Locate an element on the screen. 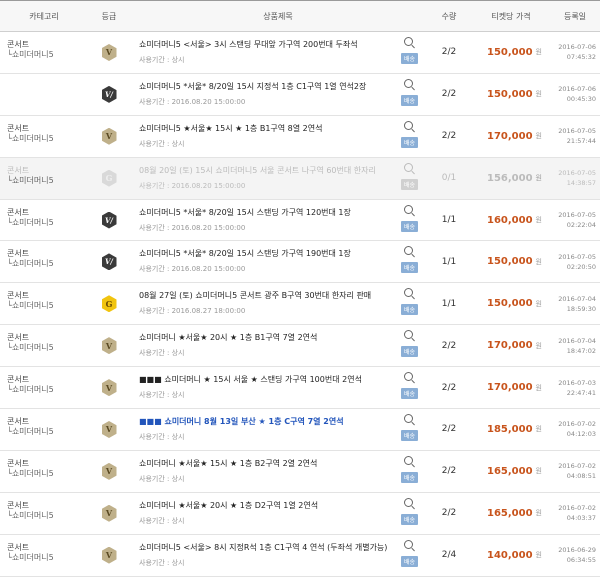  registered-time: 22:47:41 is located at coordinates (581, 392).